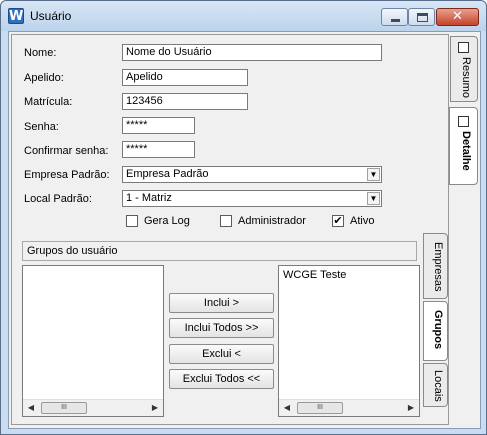 This screenshot has height=435, width=487. I want to click on exclude-all-button: Exclui Todos <<, so click(221, 379).